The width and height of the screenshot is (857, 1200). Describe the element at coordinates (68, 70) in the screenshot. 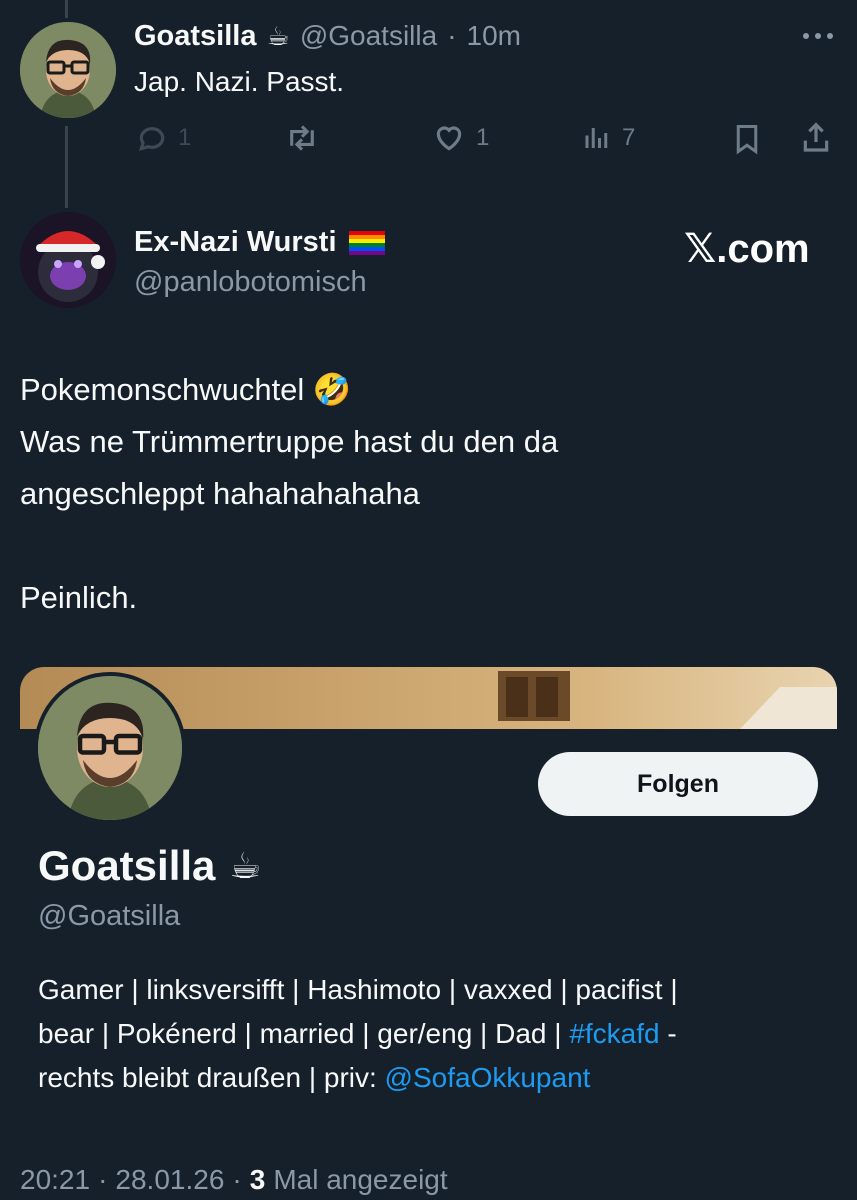

I see `avatar-goatsilla` at that location.